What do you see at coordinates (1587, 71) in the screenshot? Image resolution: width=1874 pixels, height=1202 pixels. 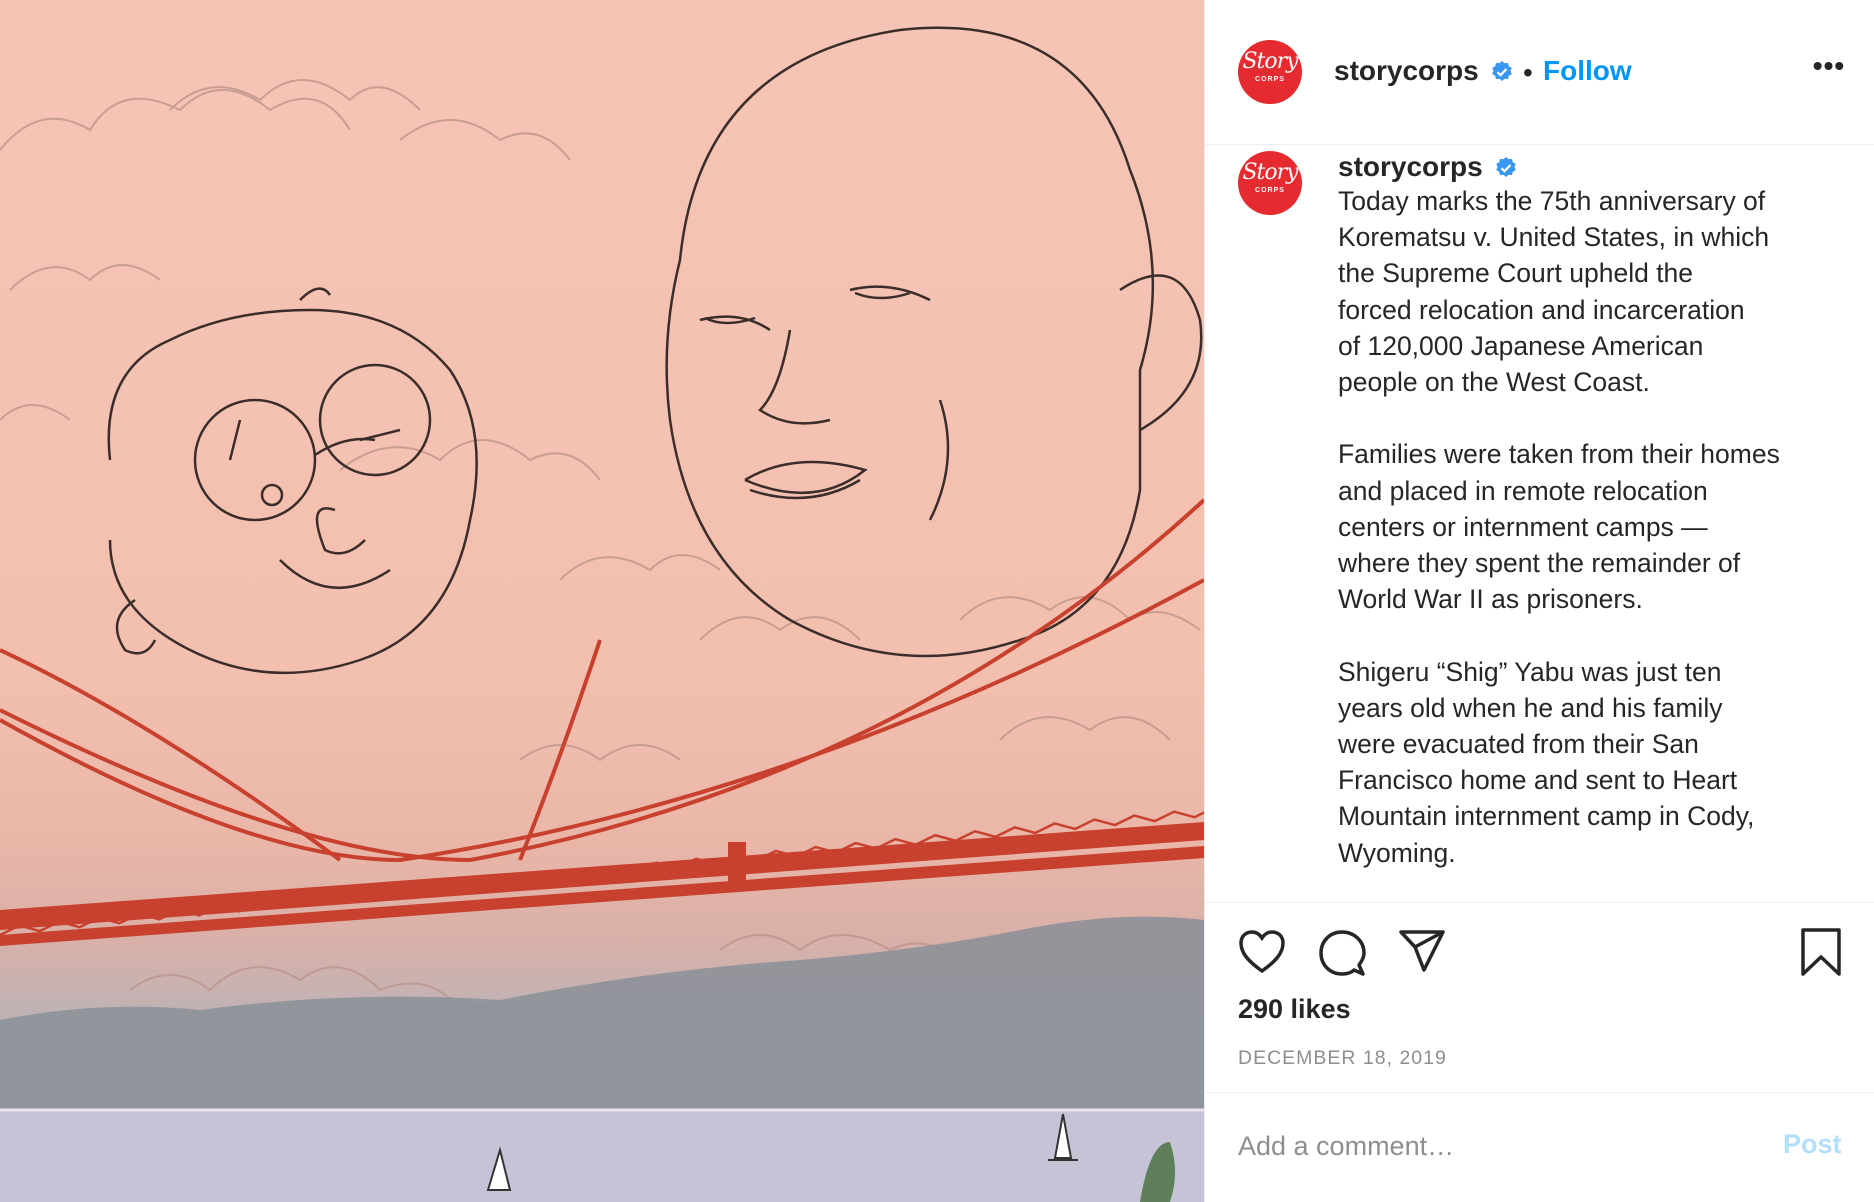 I see `follow-button: Follow` at bounding box center [1587, 71].